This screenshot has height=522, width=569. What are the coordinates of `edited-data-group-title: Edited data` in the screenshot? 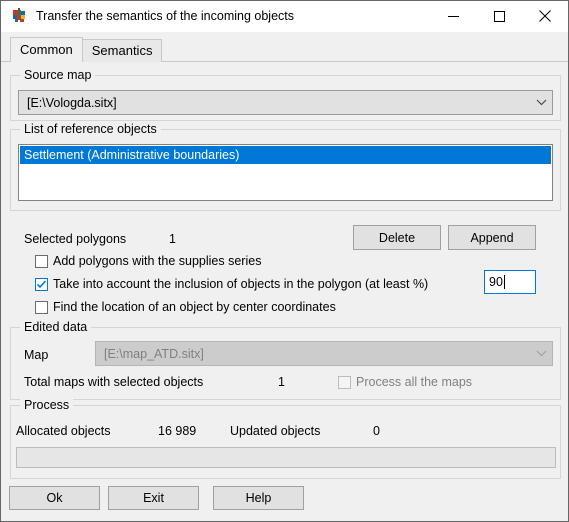 It's located at (56, 327).